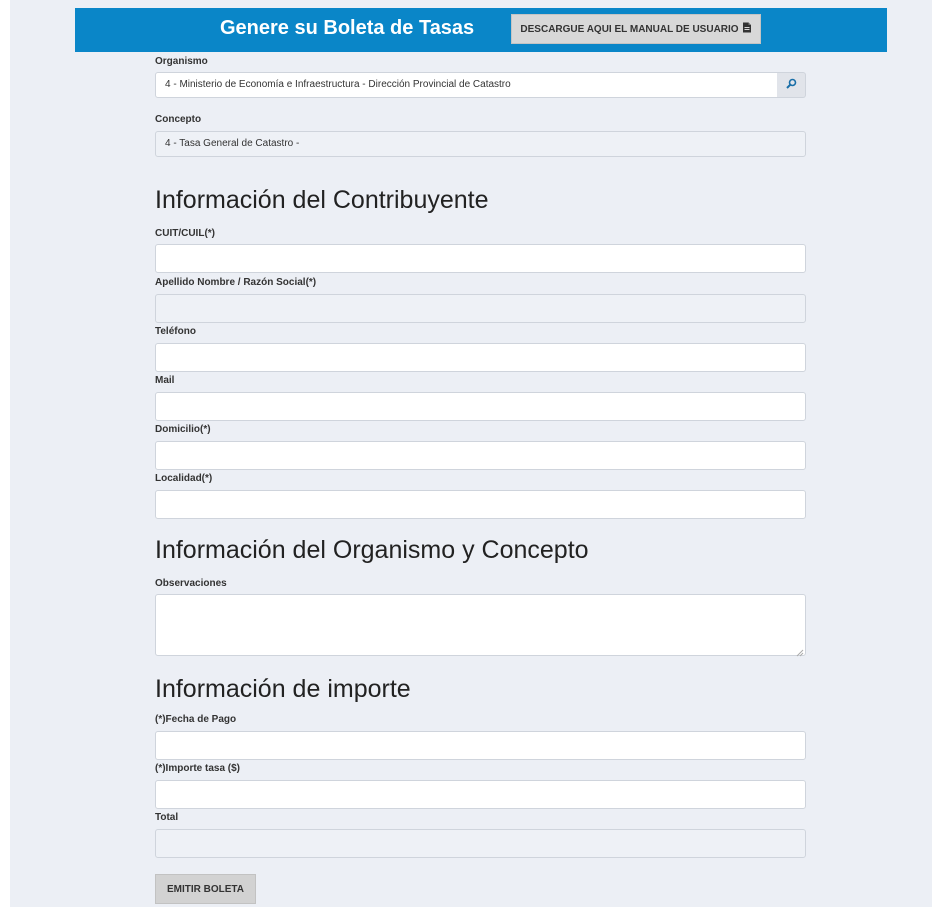 The width and height of the screenshot is (942, 907). I want to click on resize-grip-icon, so click(799, 650).